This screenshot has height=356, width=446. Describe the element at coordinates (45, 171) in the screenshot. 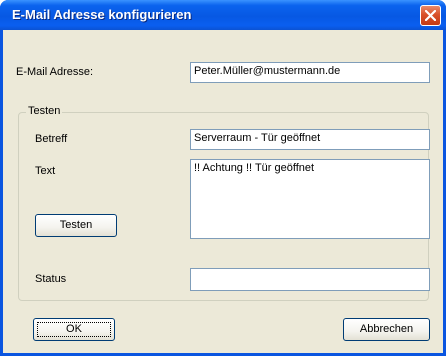

I see `text-label: Text` at that location.